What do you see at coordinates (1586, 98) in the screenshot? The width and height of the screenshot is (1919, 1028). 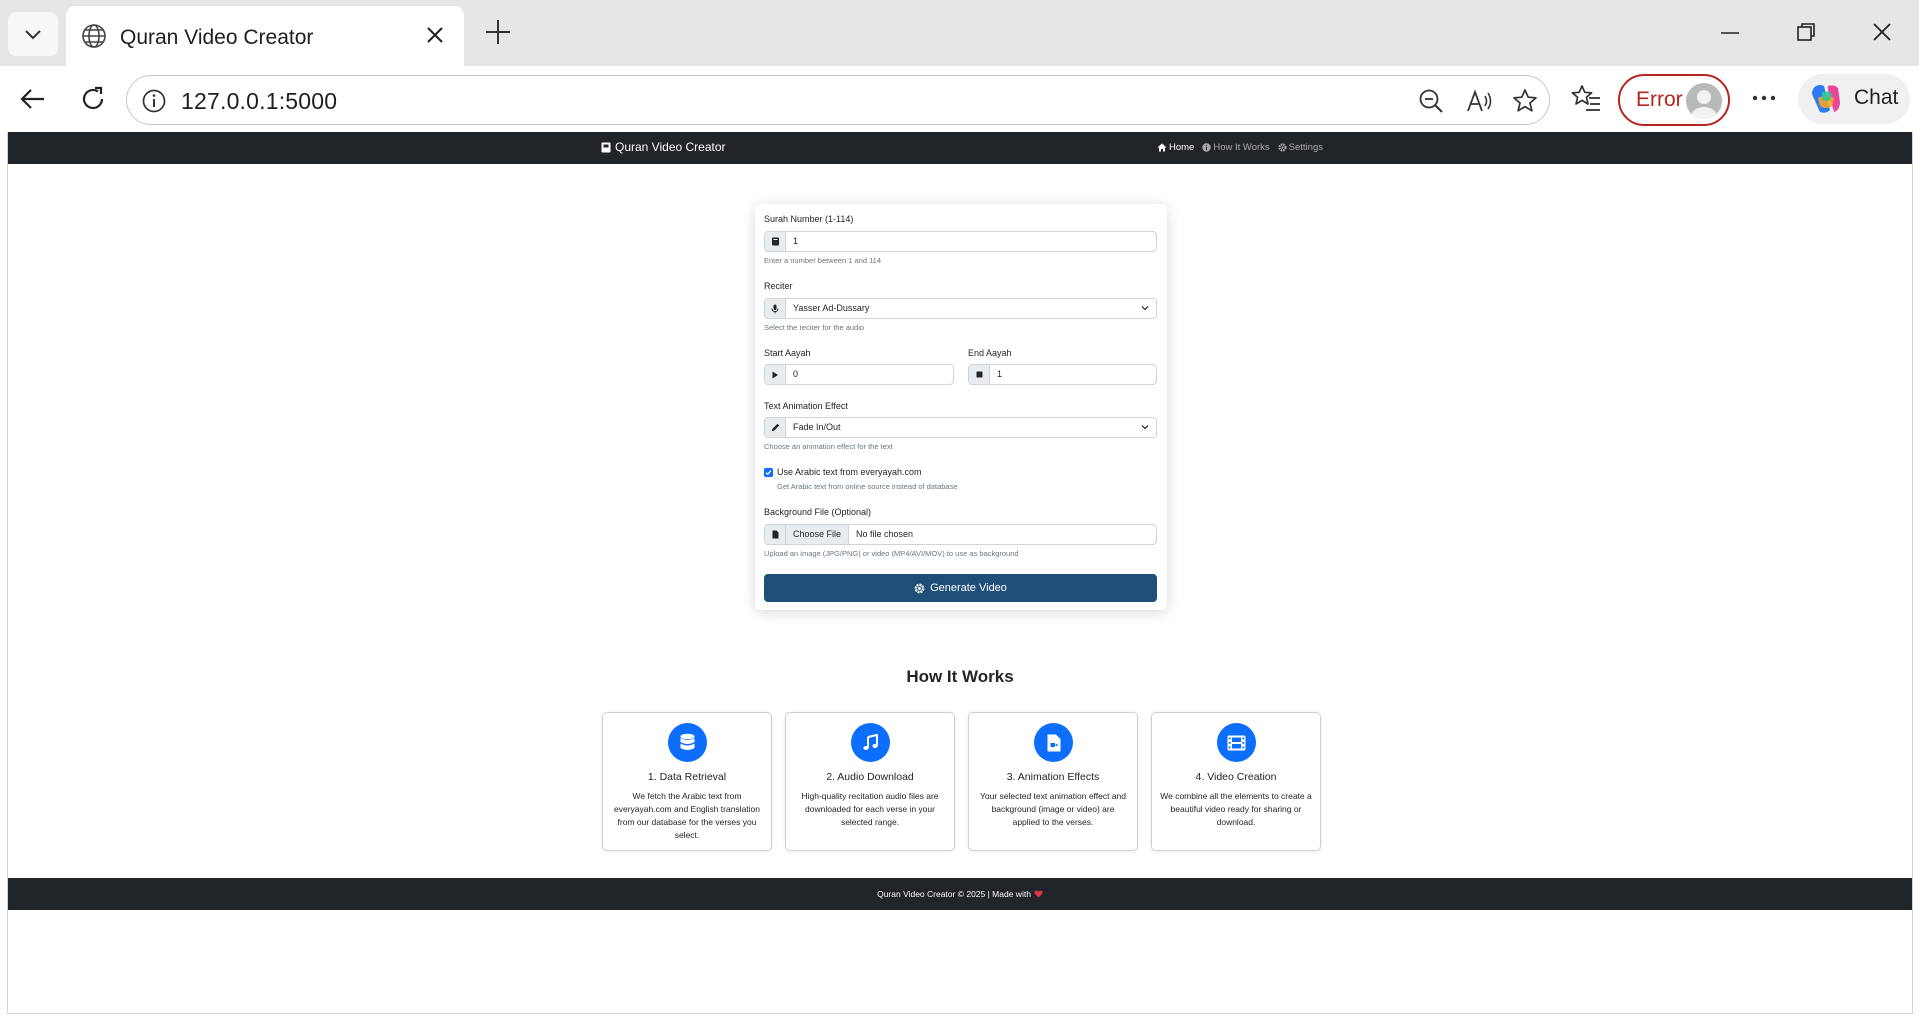 I see `favorites-list-icon` at bounding box center [1586, 98].